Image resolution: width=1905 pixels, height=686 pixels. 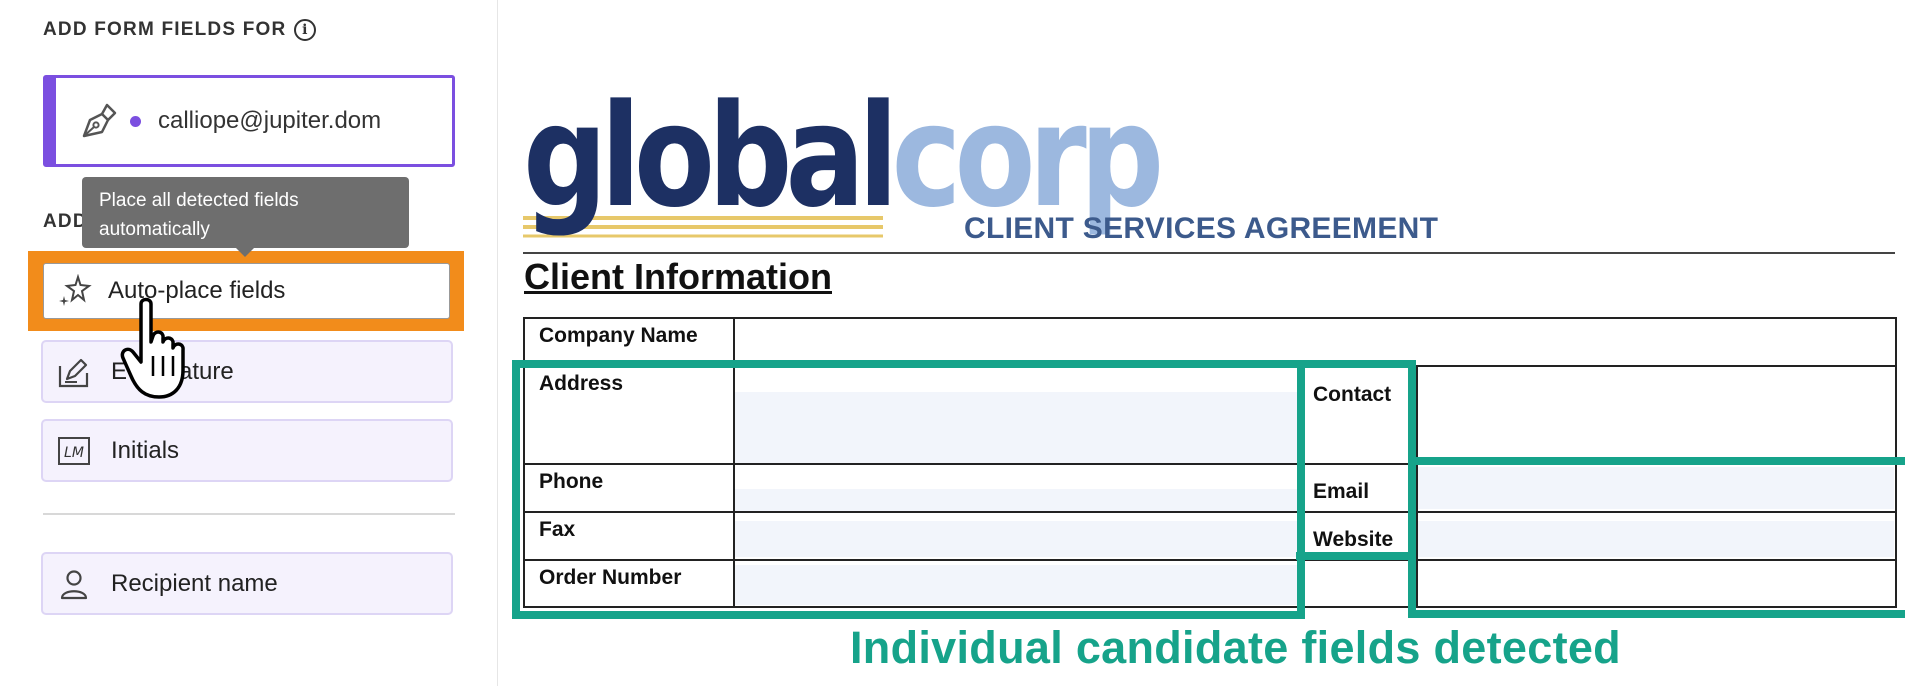 I want to click on detected-fields-connector, so click(x=1356, y=460).